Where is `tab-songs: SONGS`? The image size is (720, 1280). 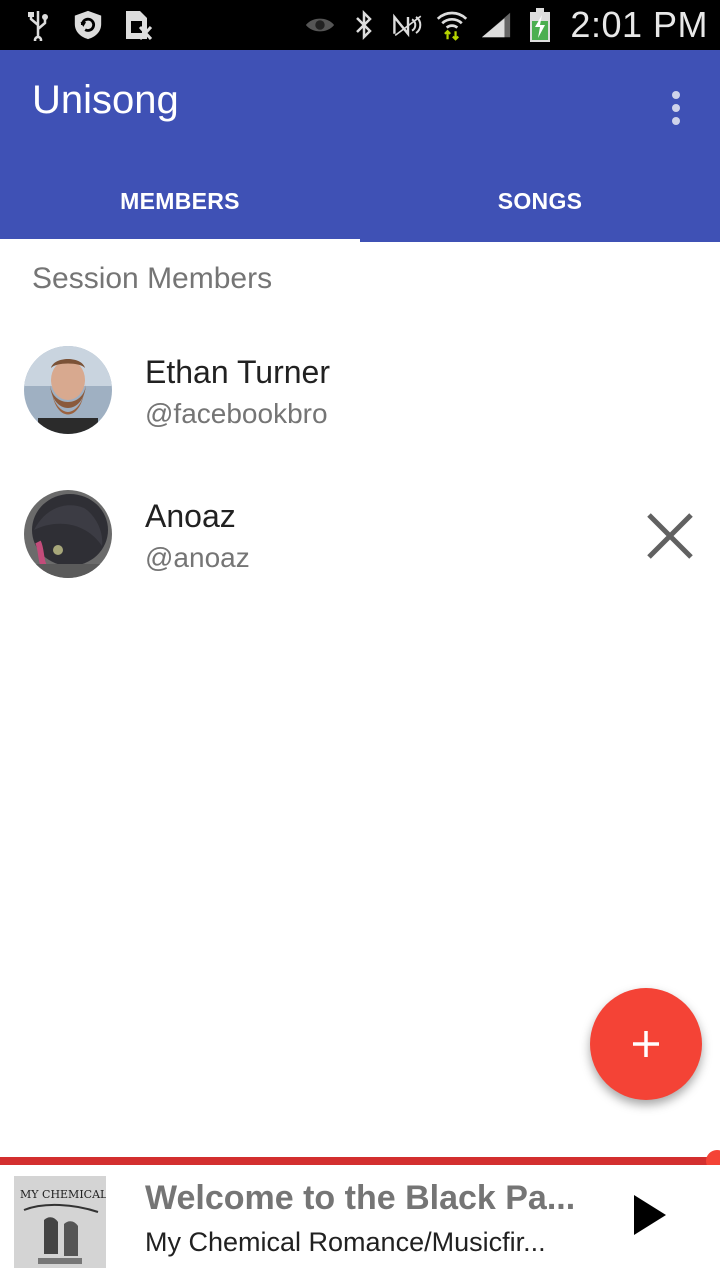 tab-songs: SONGS is located at coordinates (540, 201).